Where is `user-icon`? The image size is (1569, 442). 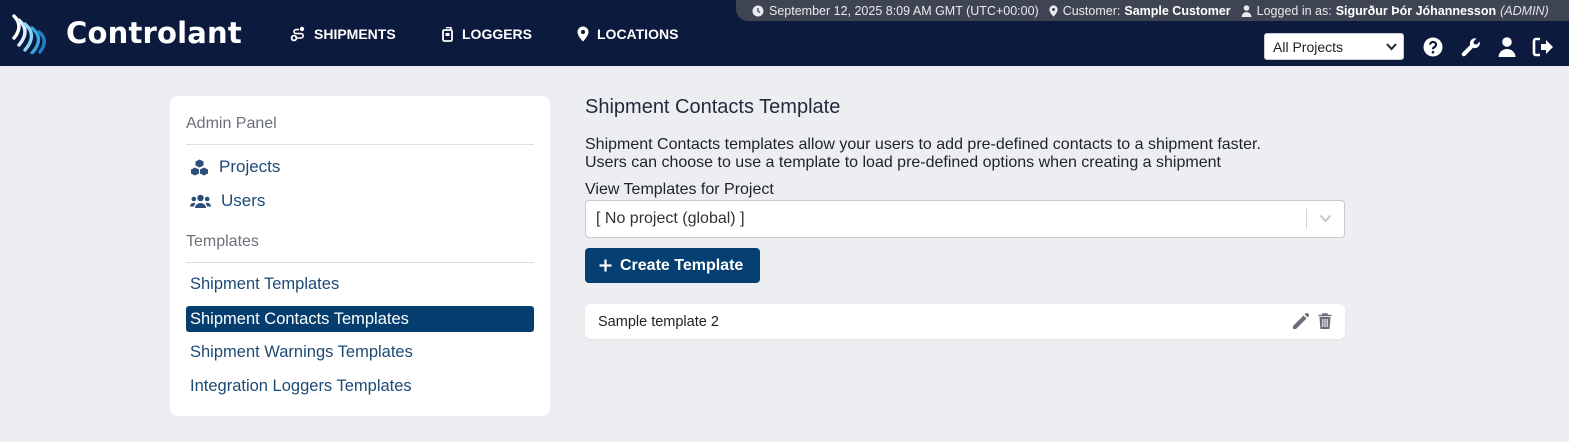 user-icon is located at coordinates (1246, 10).